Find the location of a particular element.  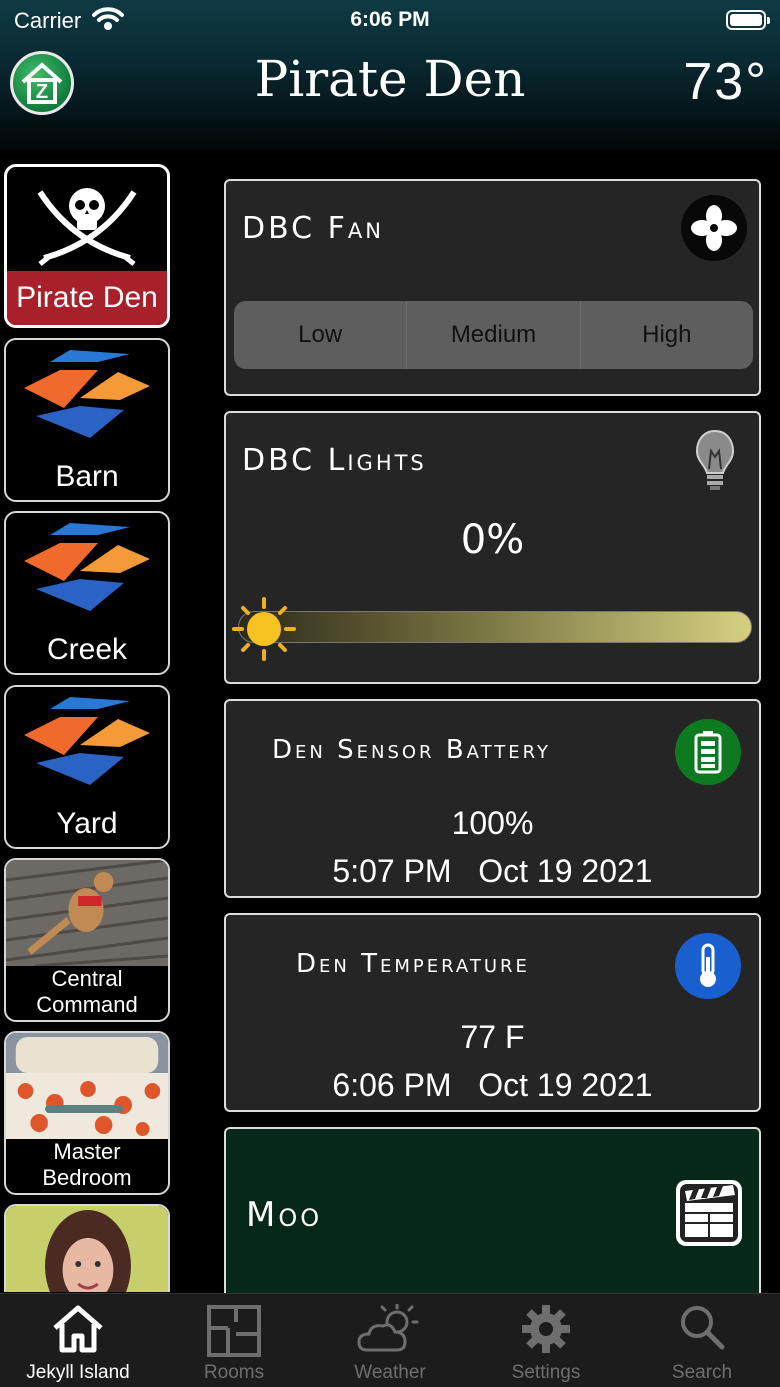

fan-speed-low: Low is located at coordinates (320, 335).